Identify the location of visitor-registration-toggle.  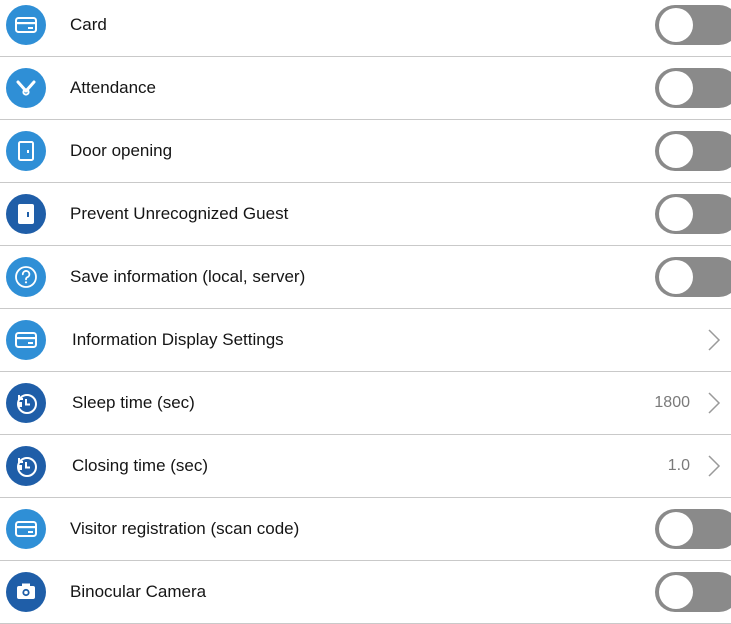
(693, 529).